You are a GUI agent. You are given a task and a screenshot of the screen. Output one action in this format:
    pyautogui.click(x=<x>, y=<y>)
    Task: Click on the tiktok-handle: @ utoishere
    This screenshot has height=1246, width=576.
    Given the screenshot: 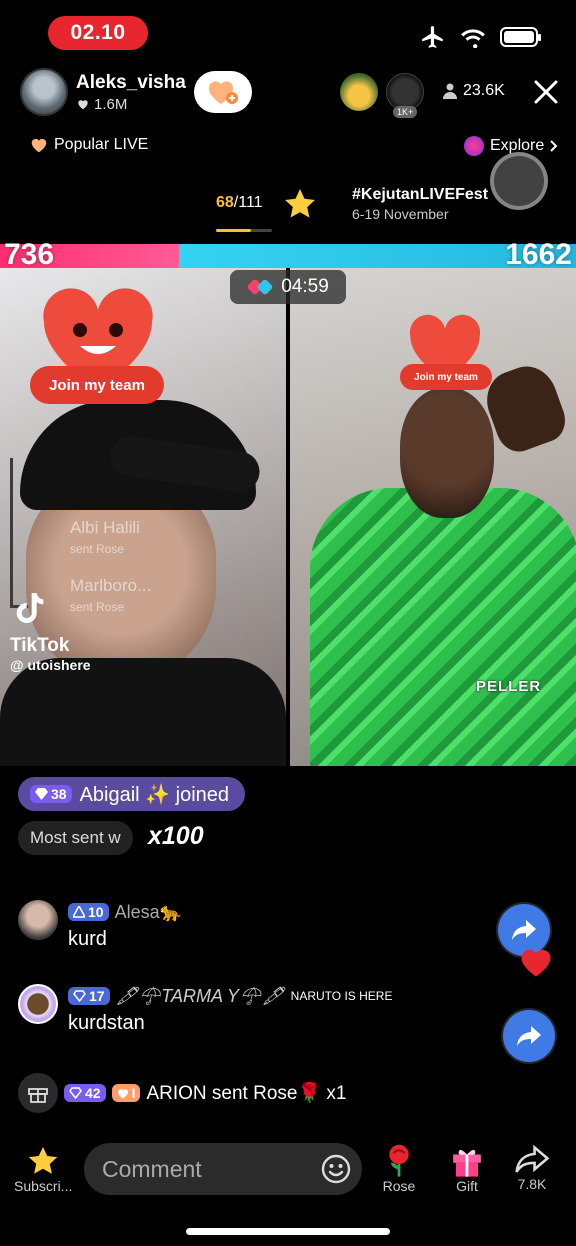 What is the action you would take?
    pyautogui.click(x=50, y=665)
    